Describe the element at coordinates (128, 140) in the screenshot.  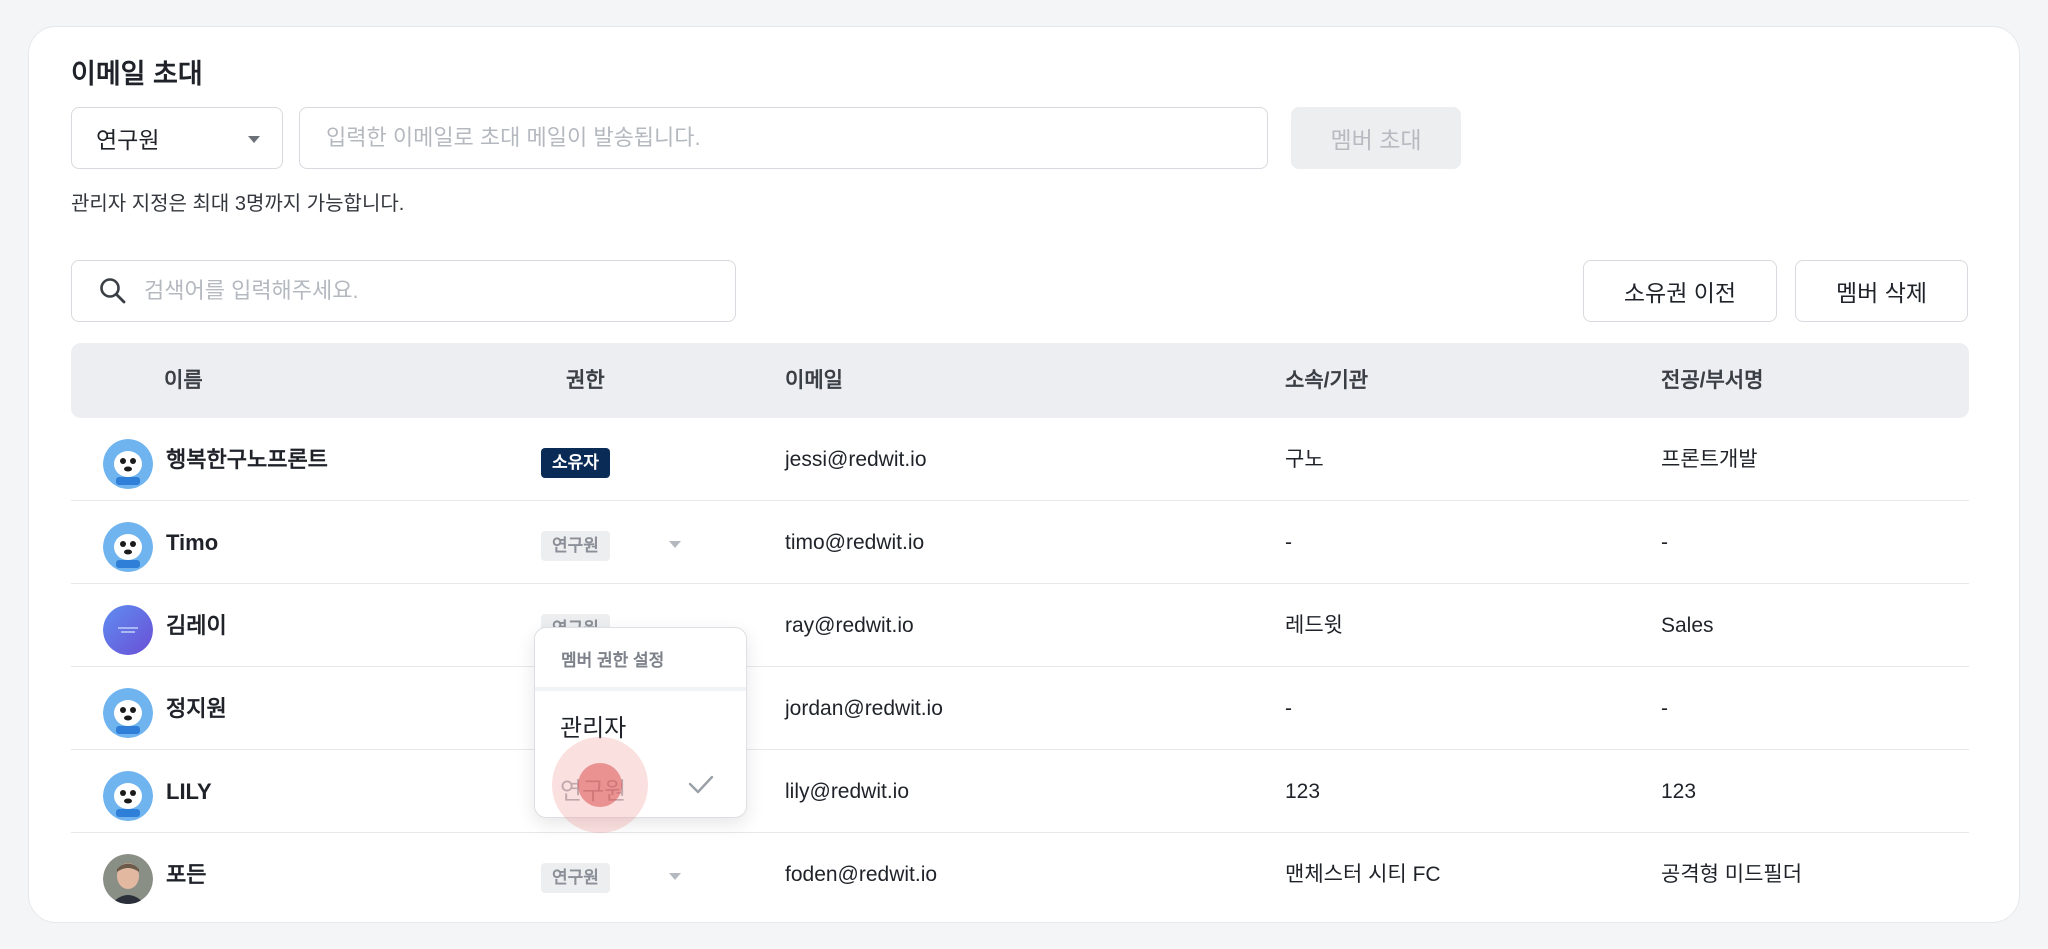
I see `invite-role-value: 연구원` at that location.